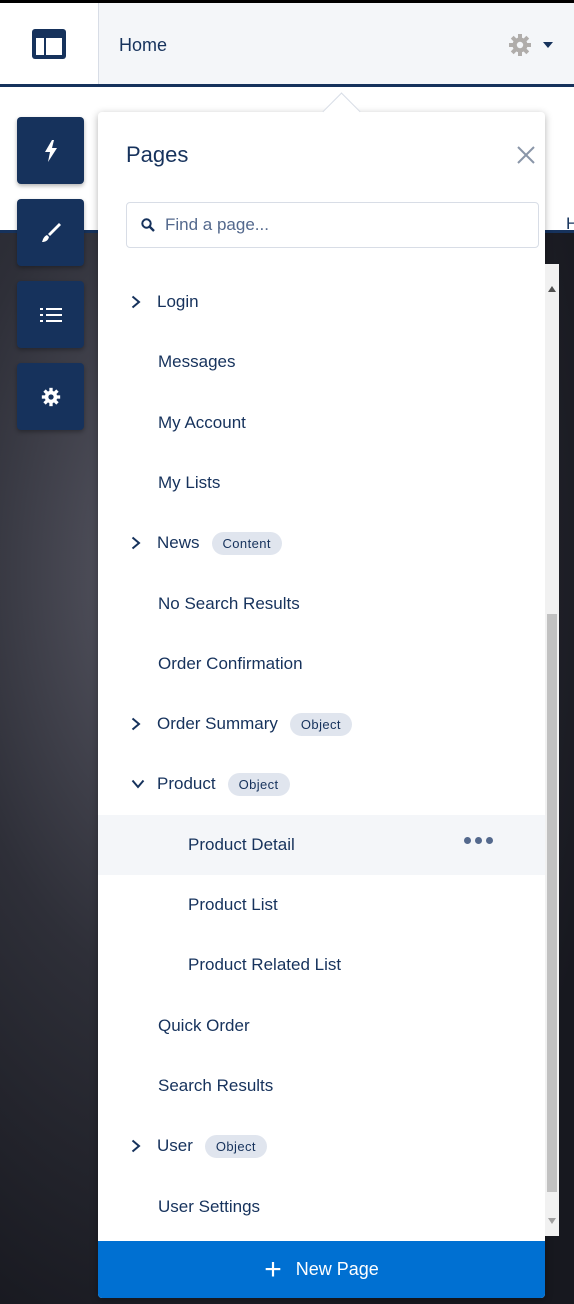  Describe the element at coordinates (321, 784) in the screenshot. I see `page-list-item: Product Object` at that location.